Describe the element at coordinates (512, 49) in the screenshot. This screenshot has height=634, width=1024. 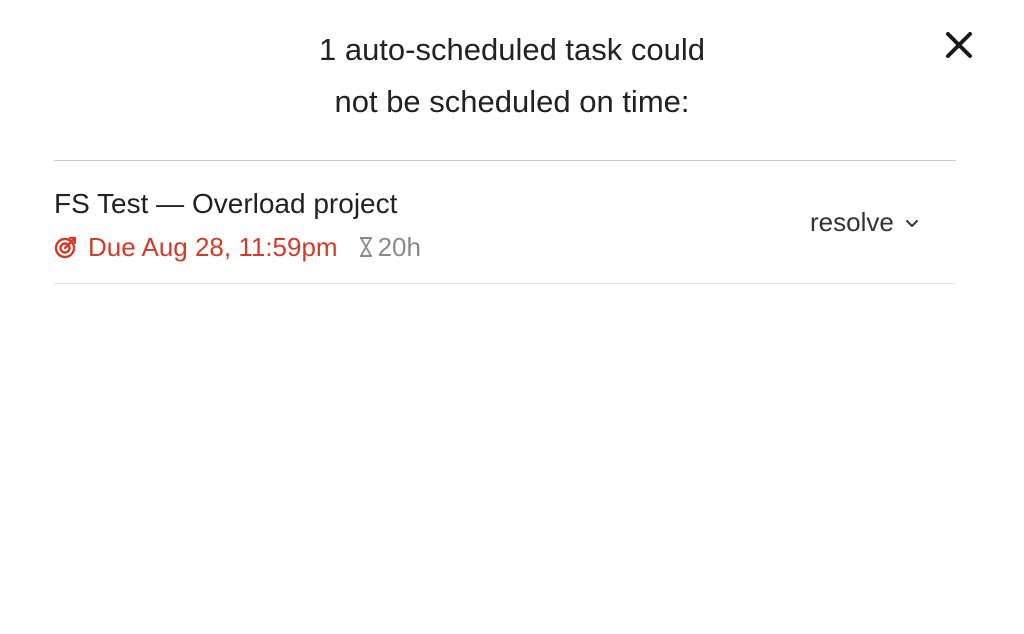
I see `dialog-title-line-1: 1 auto-scheduled task could` at that location.